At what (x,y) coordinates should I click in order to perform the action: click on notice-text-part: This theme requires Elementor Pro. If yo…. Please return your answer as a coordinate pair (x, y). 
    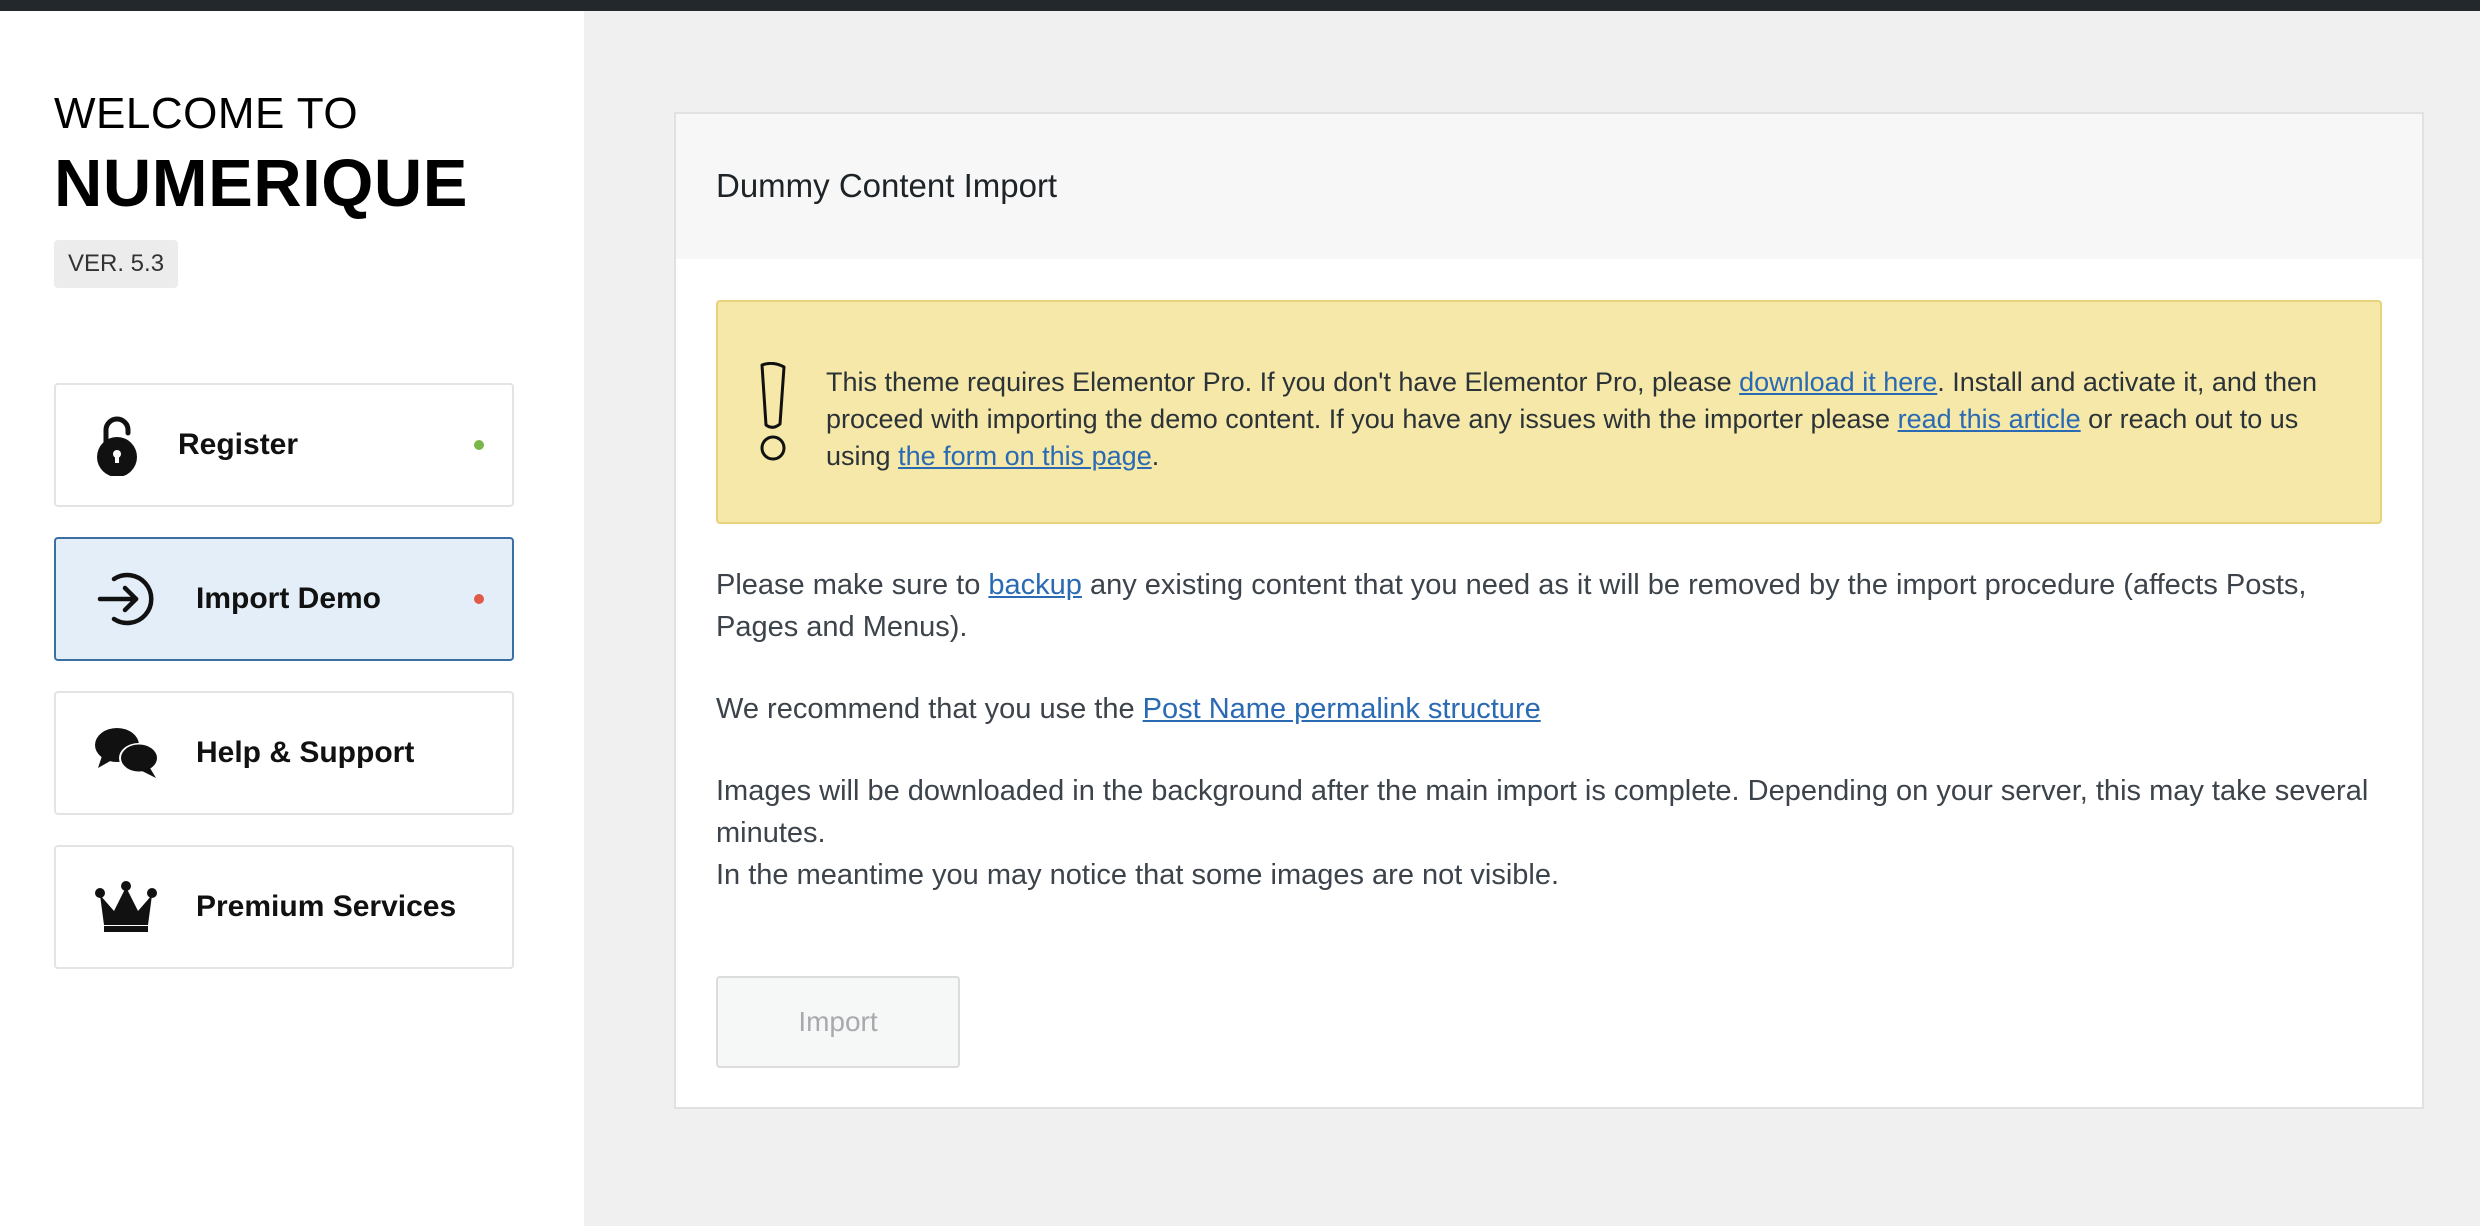
    Looking at the image, I should click on (1283, 382).